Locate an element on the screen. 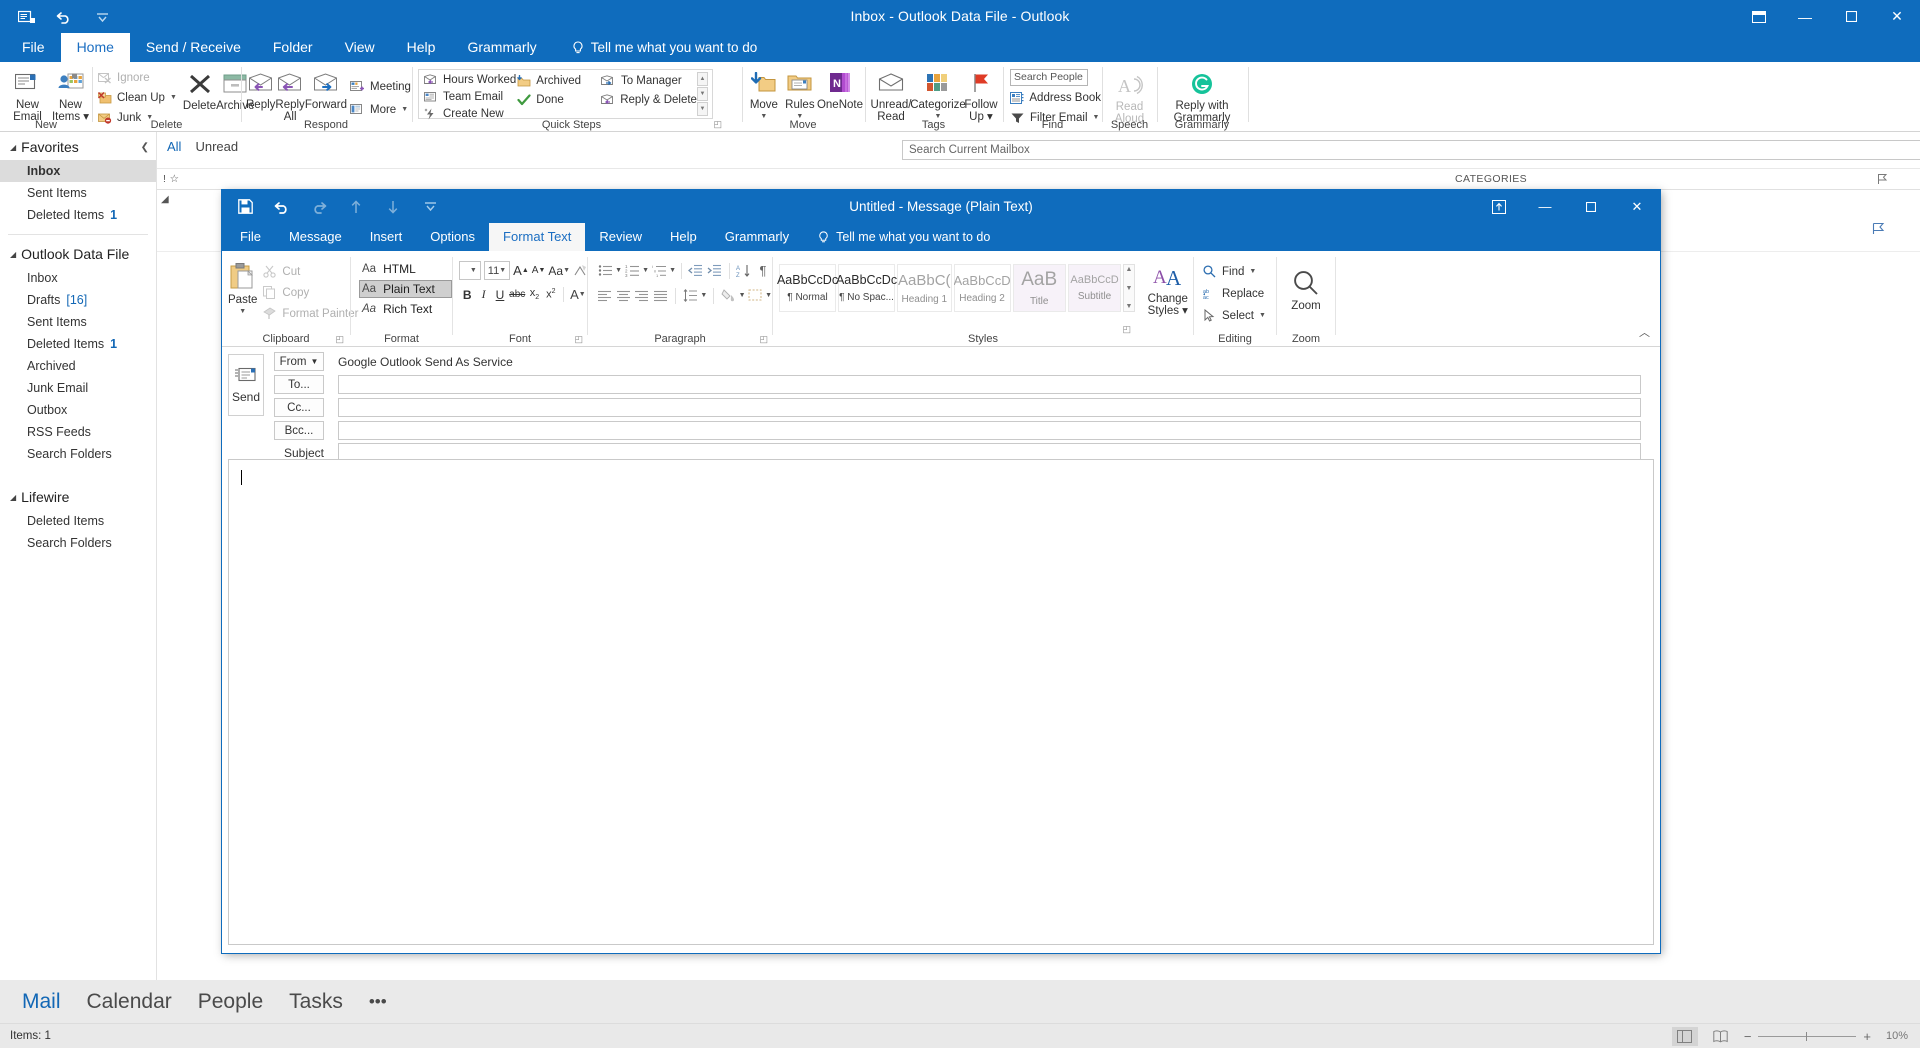  collapse-row-icon: ◢ is located at coordinates (165, 199).